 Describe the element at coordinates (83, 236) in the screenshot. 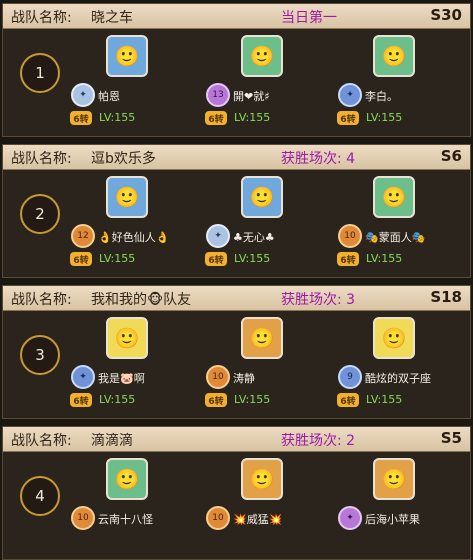

I see `orange-rank-badge: 12` at that location.